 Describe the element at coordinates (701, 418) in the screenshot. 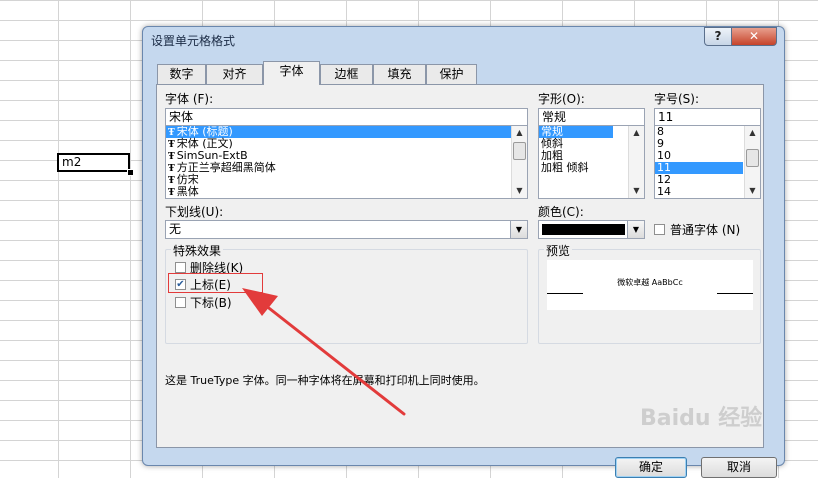

I see `baidu-watermark: Baidu 经验` at that location.